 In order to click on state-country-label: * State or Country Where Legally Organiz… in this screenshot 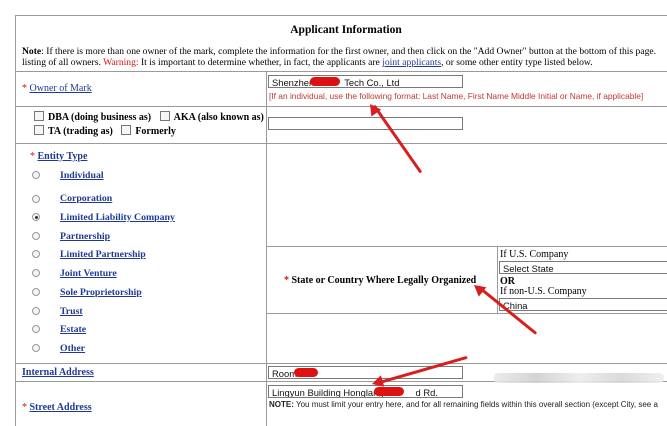, I will do `click(380, 280)`.